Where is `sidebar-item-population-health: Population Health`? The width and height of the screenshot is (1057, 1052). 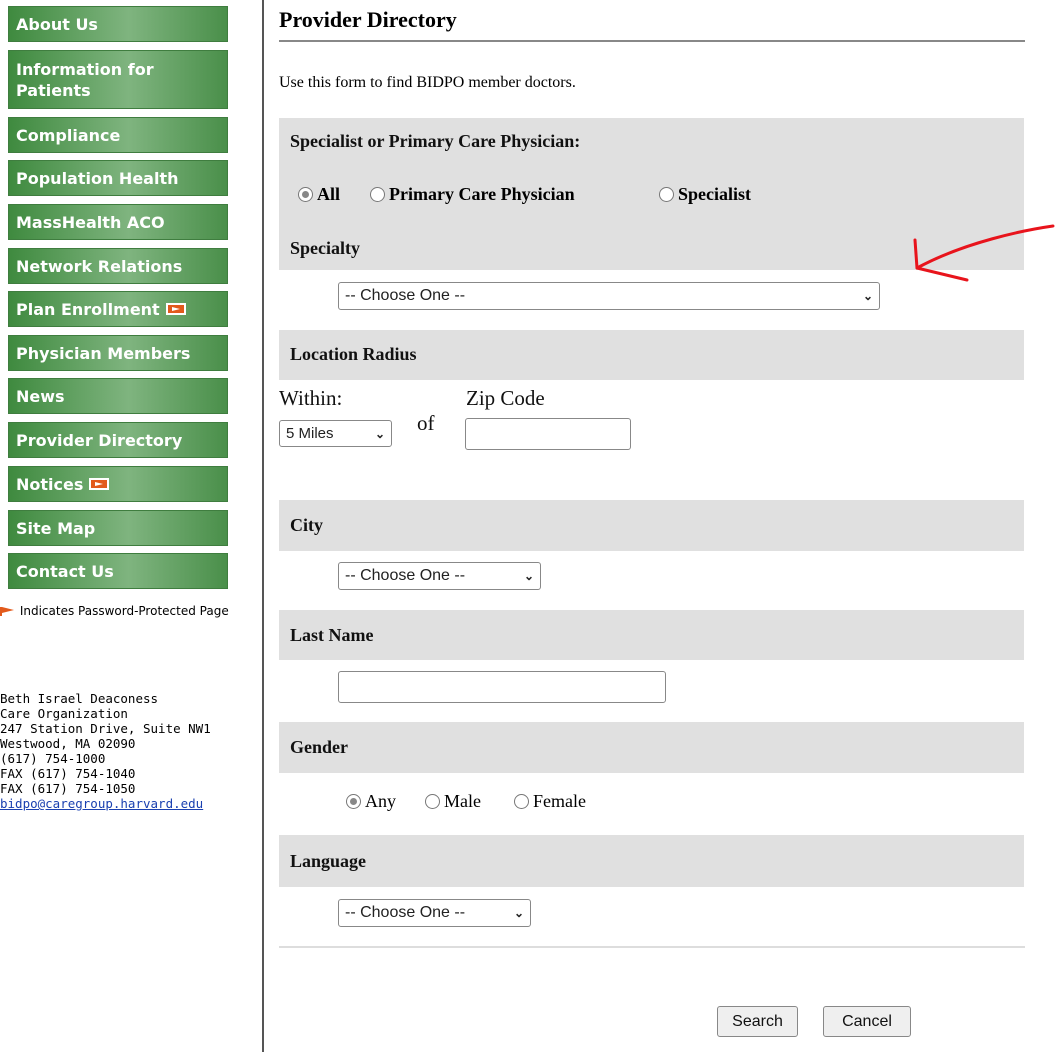 sidebar-item-population-health: Population Health is located at coordinates (118, 178).